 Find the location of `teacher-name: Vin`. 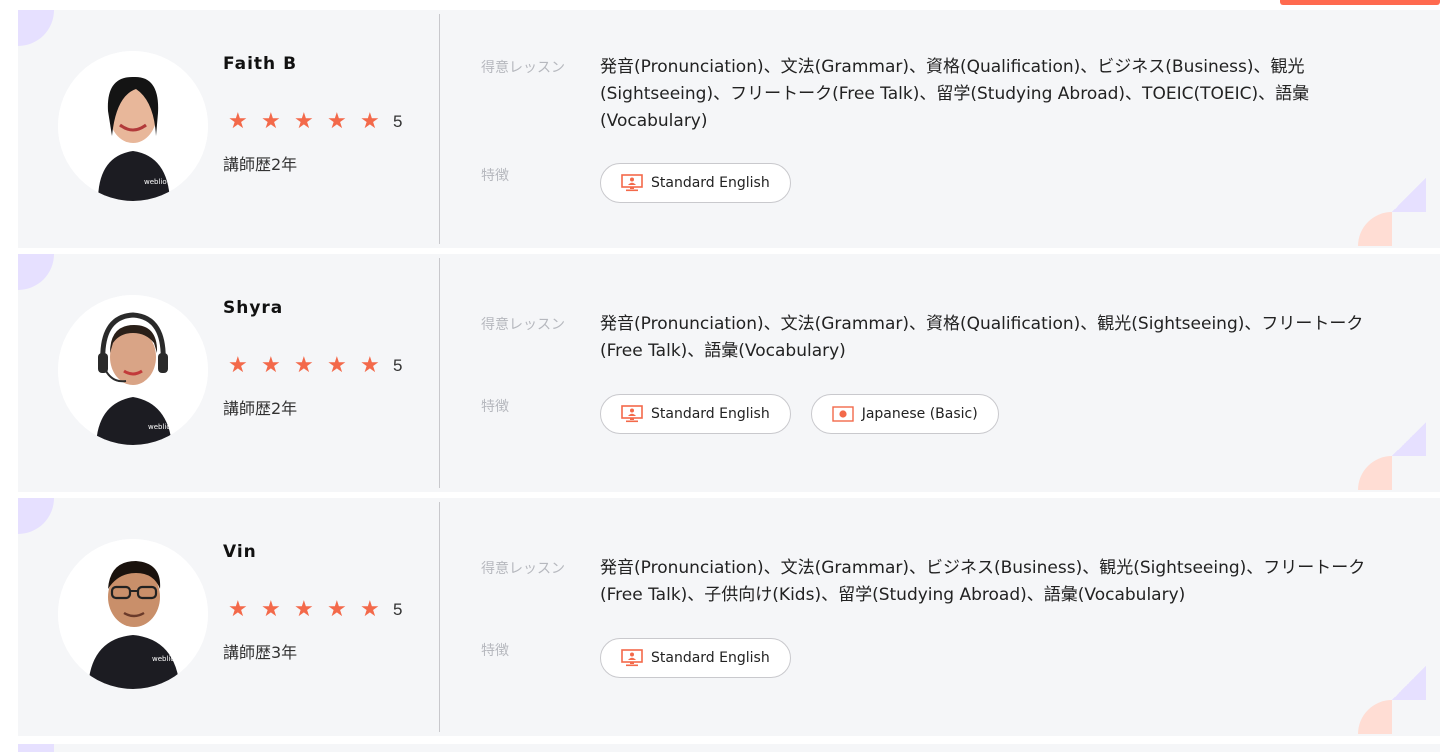

teacher-name: Vin is located at coordinates (240, 552).